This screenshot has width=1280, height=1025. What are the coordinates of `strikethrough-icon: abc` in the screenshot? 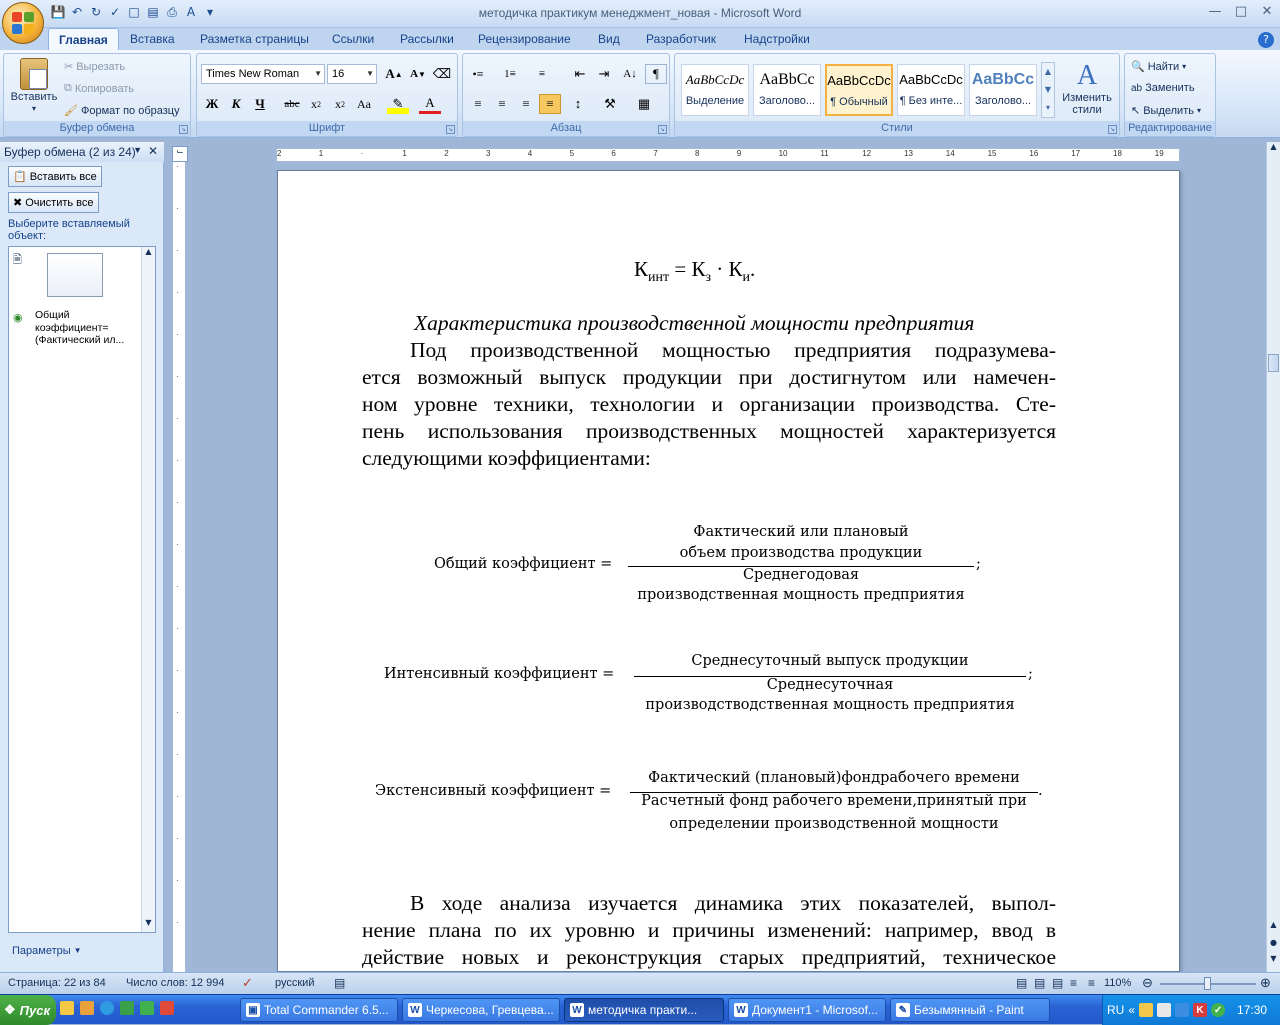 It's located at (292, 104).